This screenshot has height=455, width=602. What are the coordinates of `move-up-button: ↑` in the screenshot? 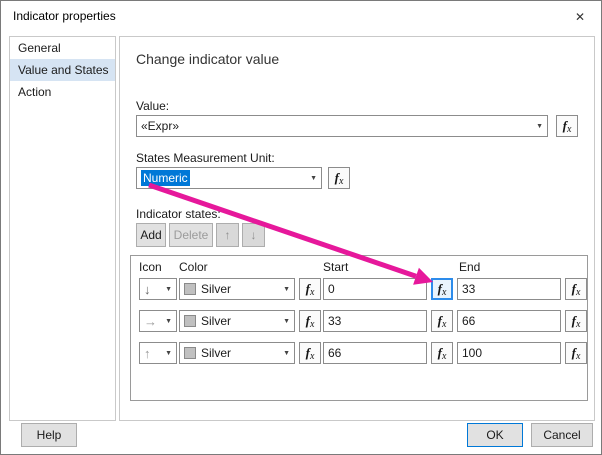 It's located at (227, 235).